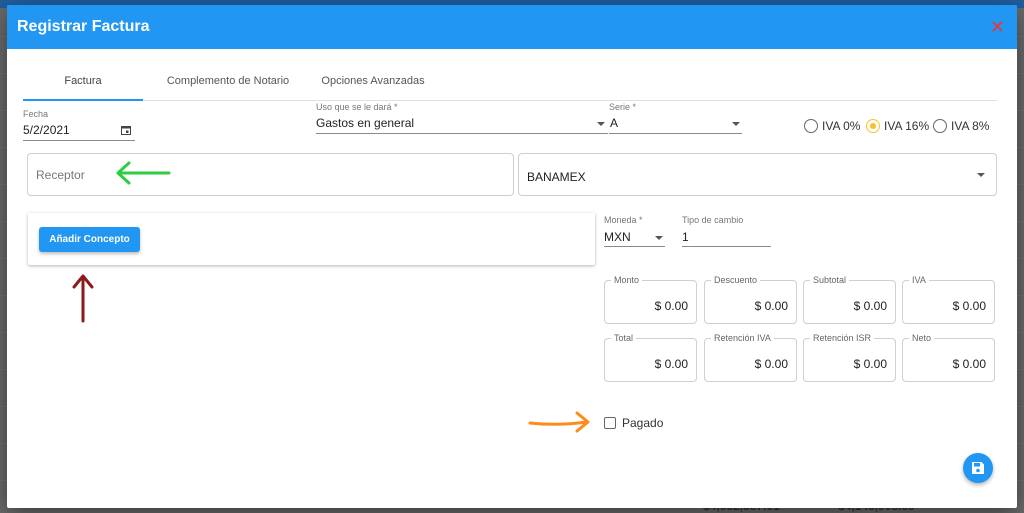 The height and width of the screenshot is (513, 1024). Describe the element at coordinates (60, 175) in the screenshot. I see `receptor-placeholder: Receptor` at that location.